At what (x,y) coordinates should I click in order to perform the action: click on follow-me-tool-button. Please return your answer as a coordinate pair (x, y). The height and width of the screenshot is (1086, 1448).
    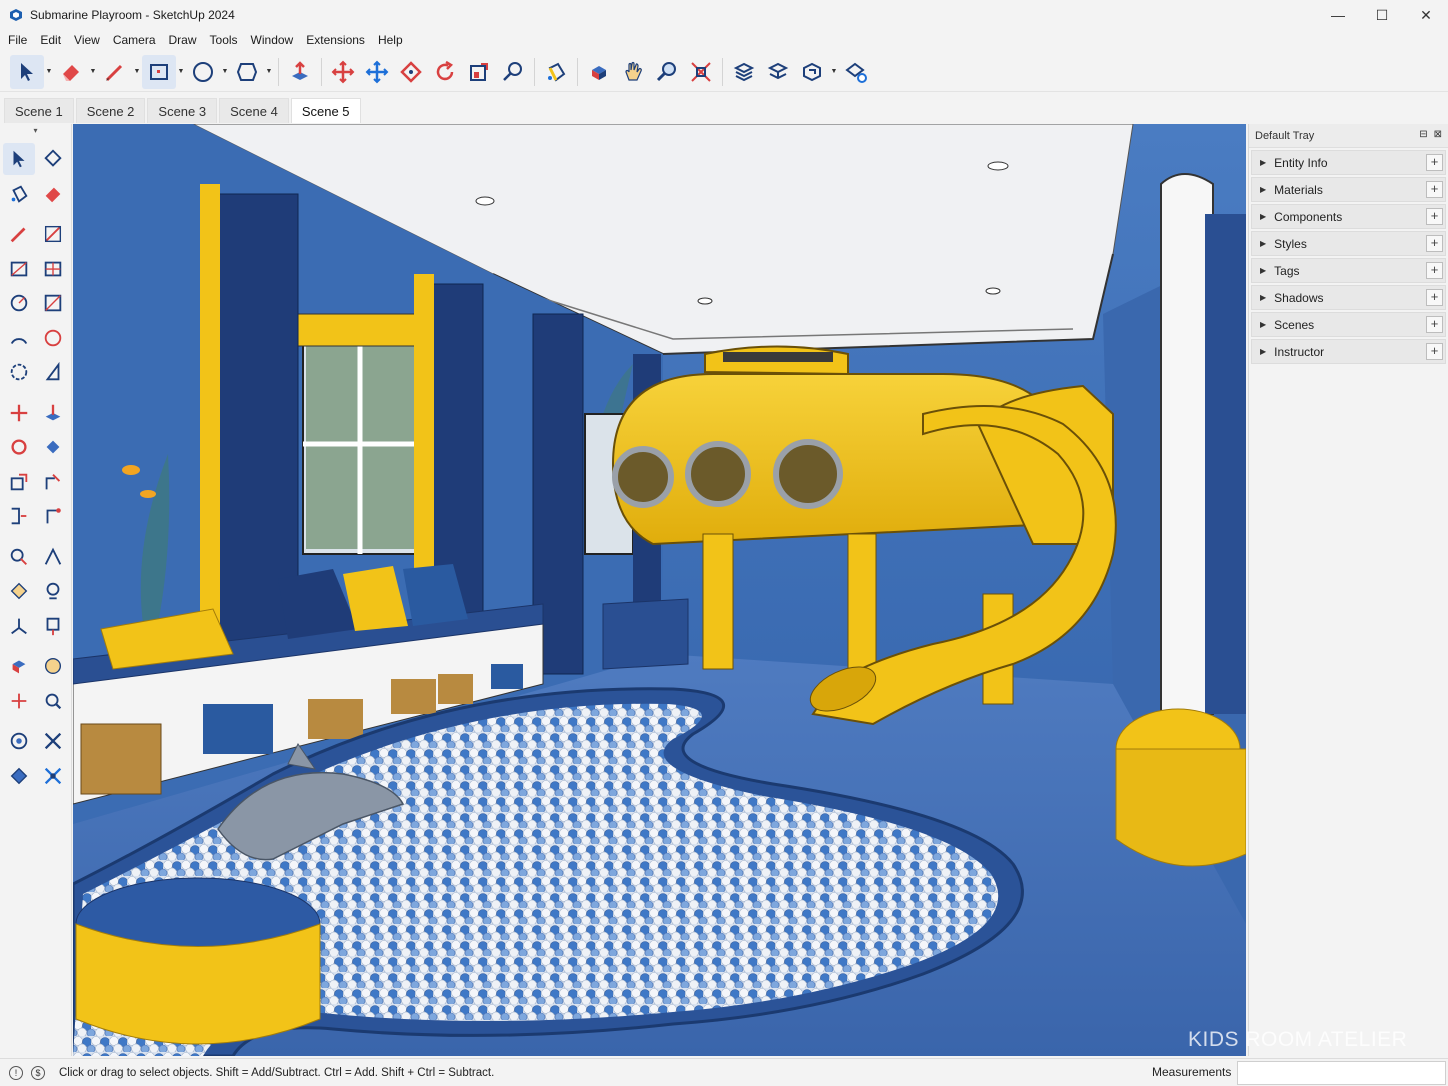
    Looking at the image, I should click on (479, 72).